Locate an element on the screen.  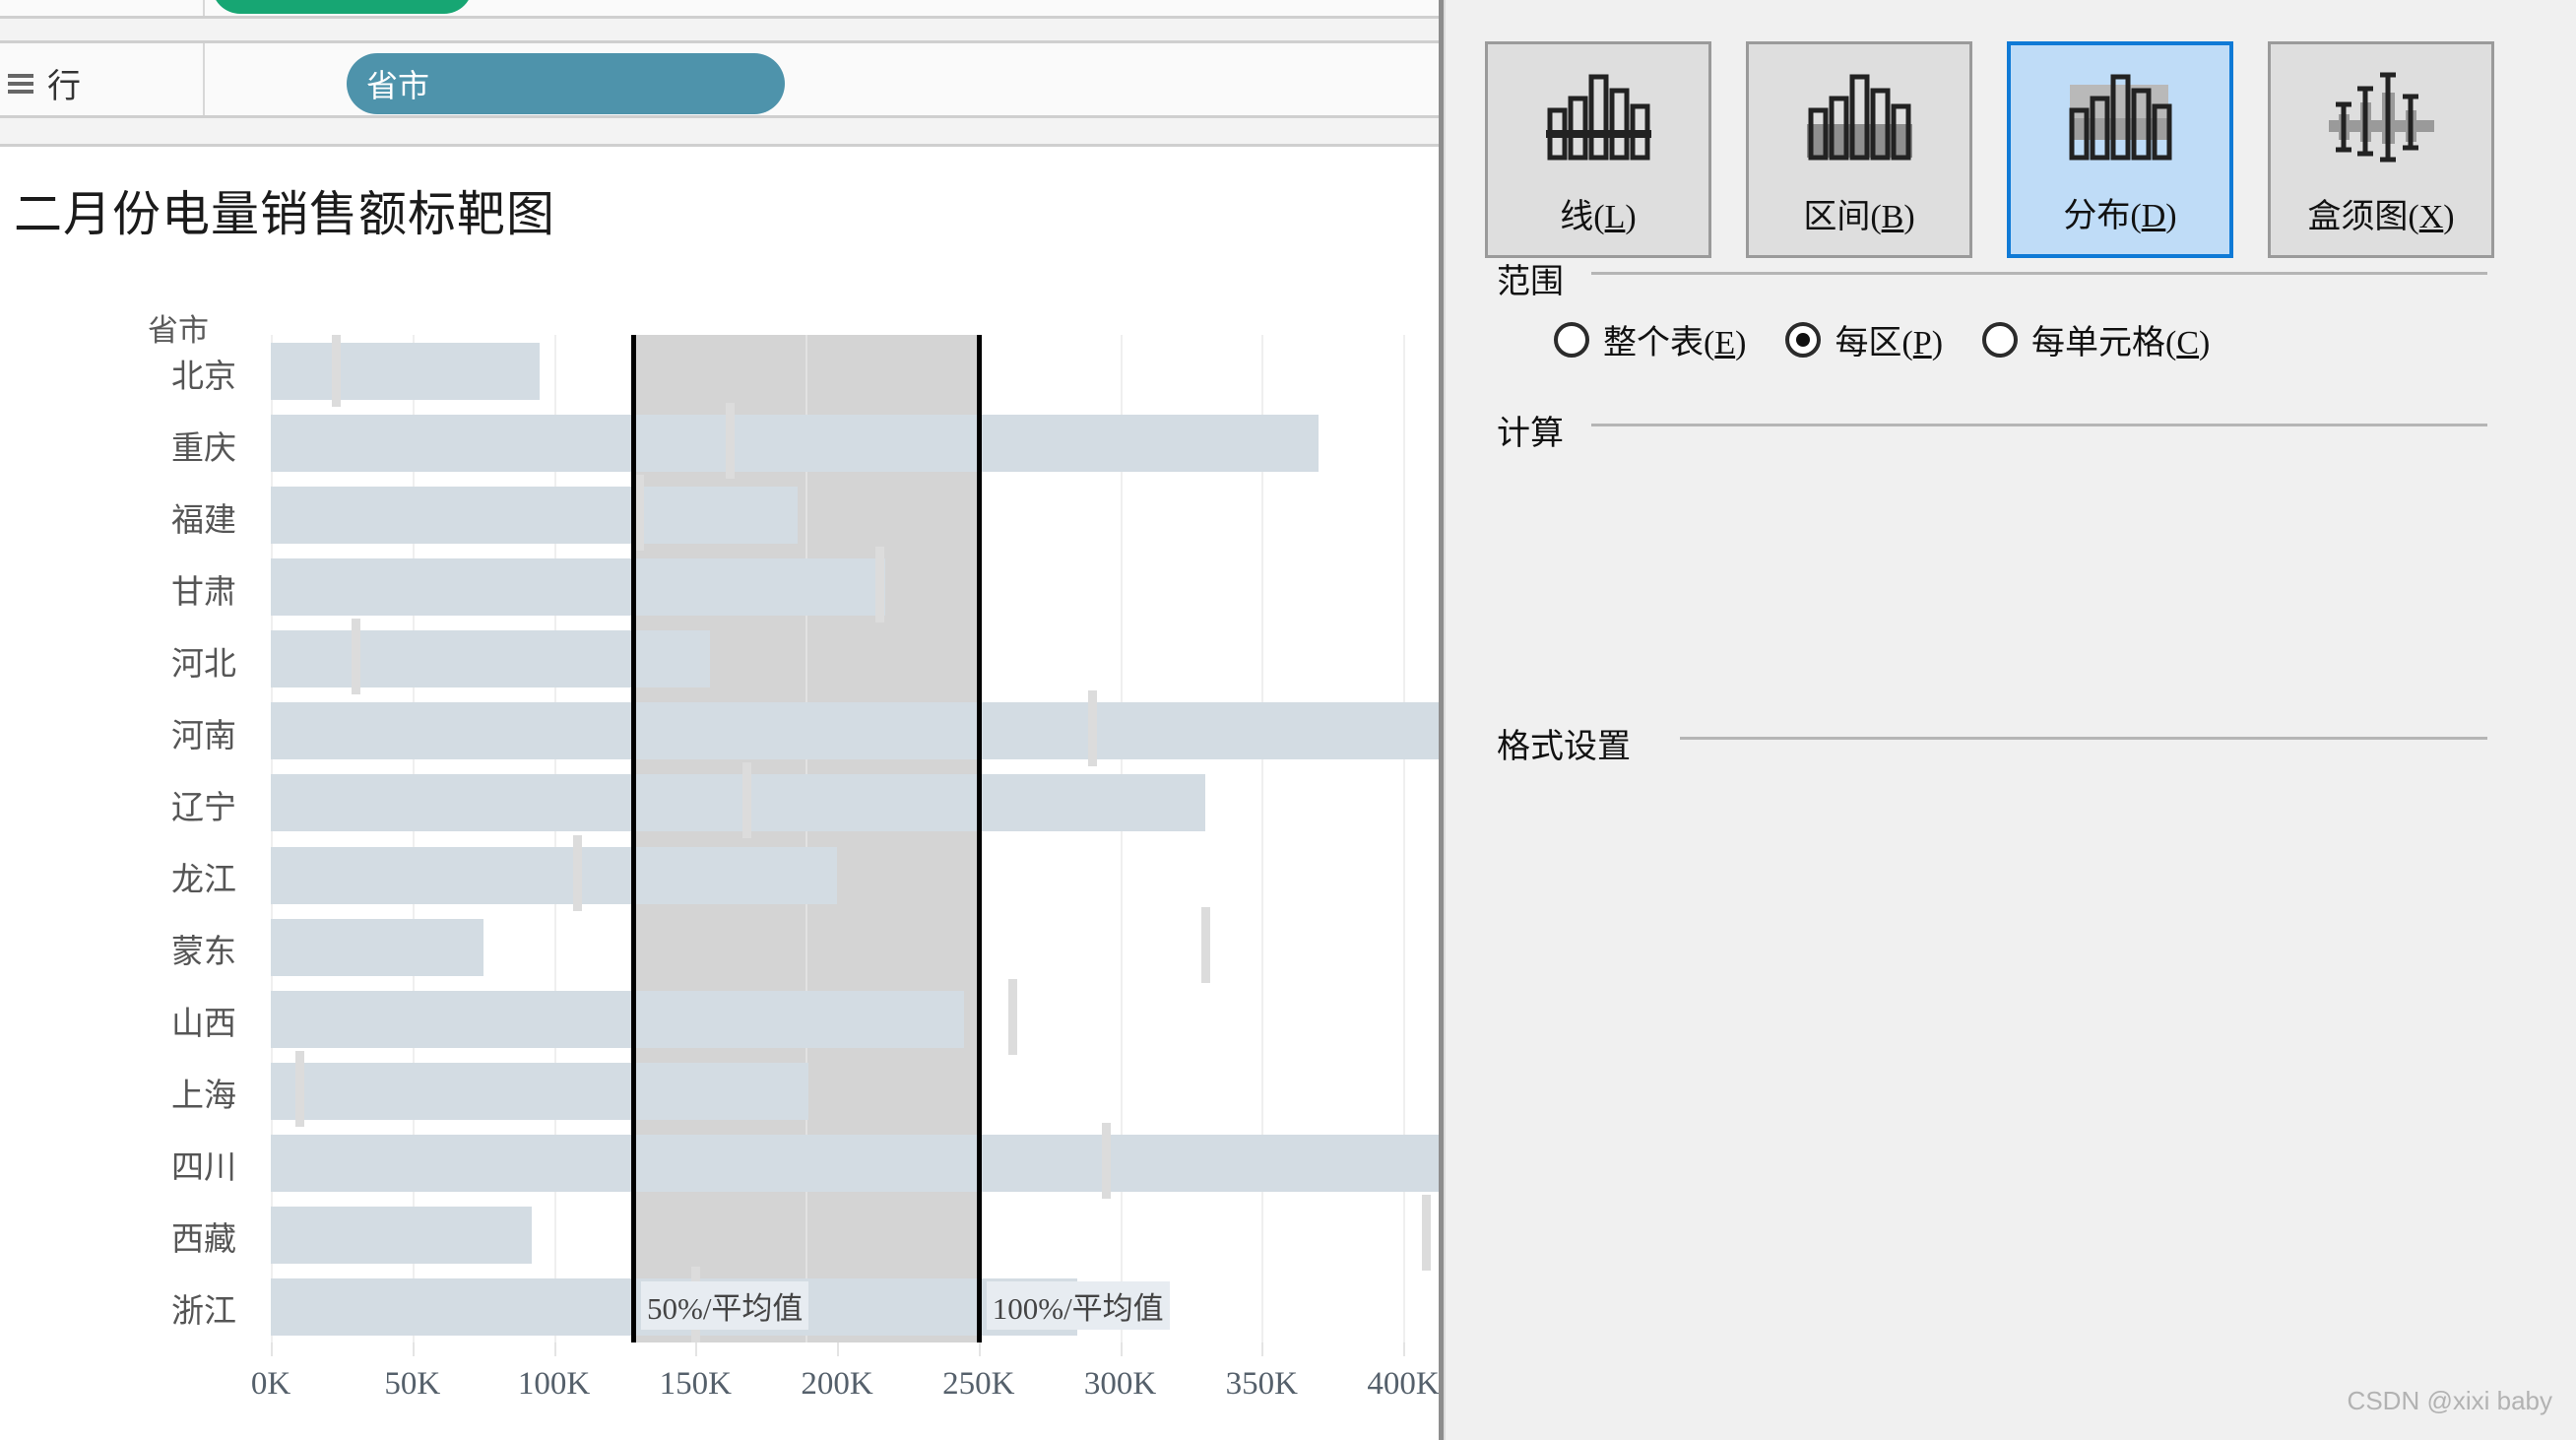
radio-per-cell is located at coordinates (2000, 339).